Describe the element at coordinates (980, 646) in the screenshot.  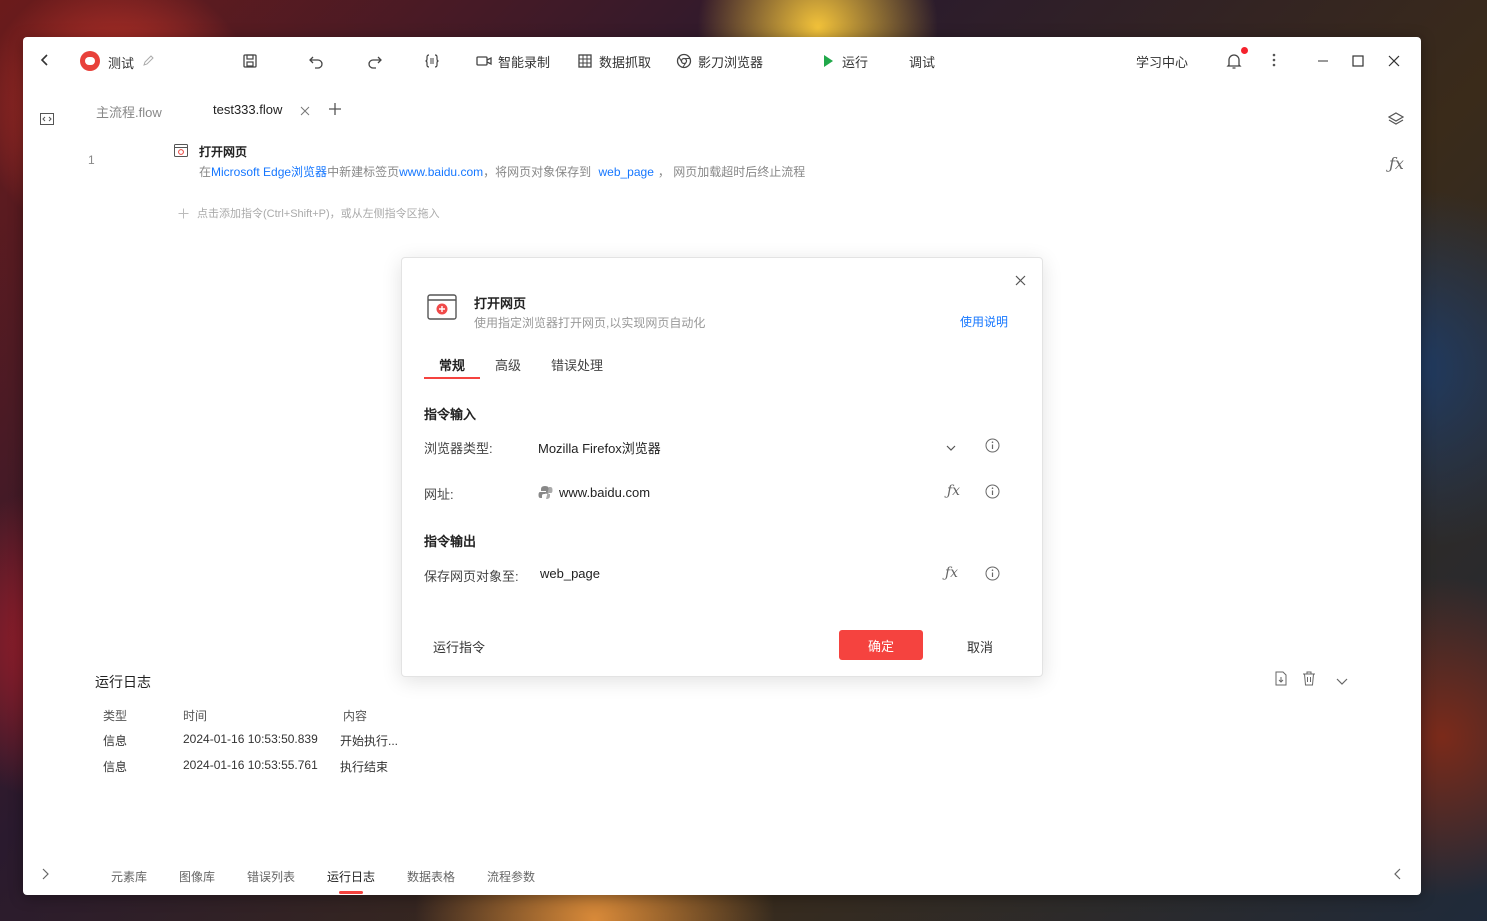
I see `cancel-button: 取消` at that location.